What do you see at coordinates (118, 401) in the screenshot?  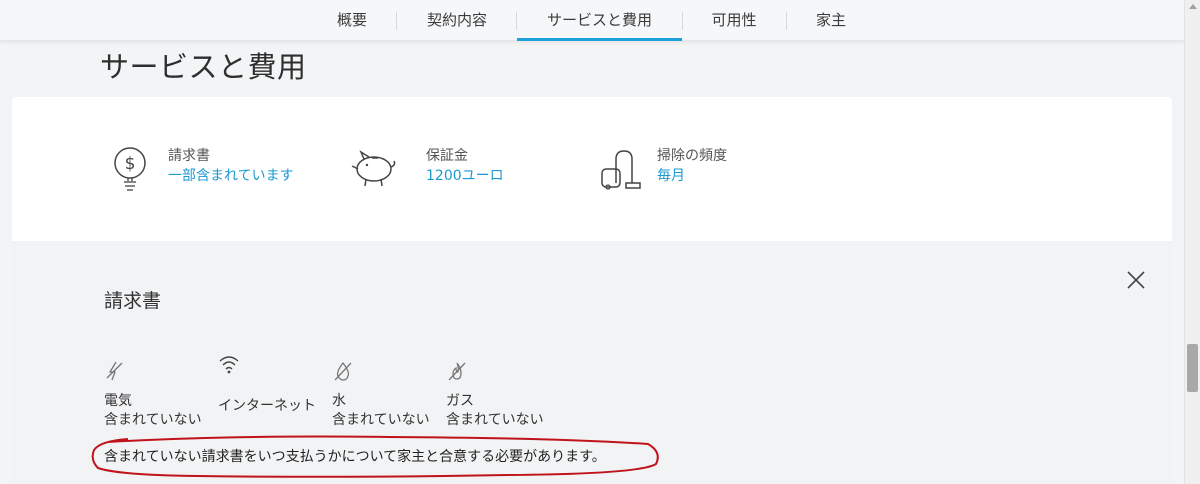 I see `utility-electricity-name: 電気` at bounding box center [118, 401].